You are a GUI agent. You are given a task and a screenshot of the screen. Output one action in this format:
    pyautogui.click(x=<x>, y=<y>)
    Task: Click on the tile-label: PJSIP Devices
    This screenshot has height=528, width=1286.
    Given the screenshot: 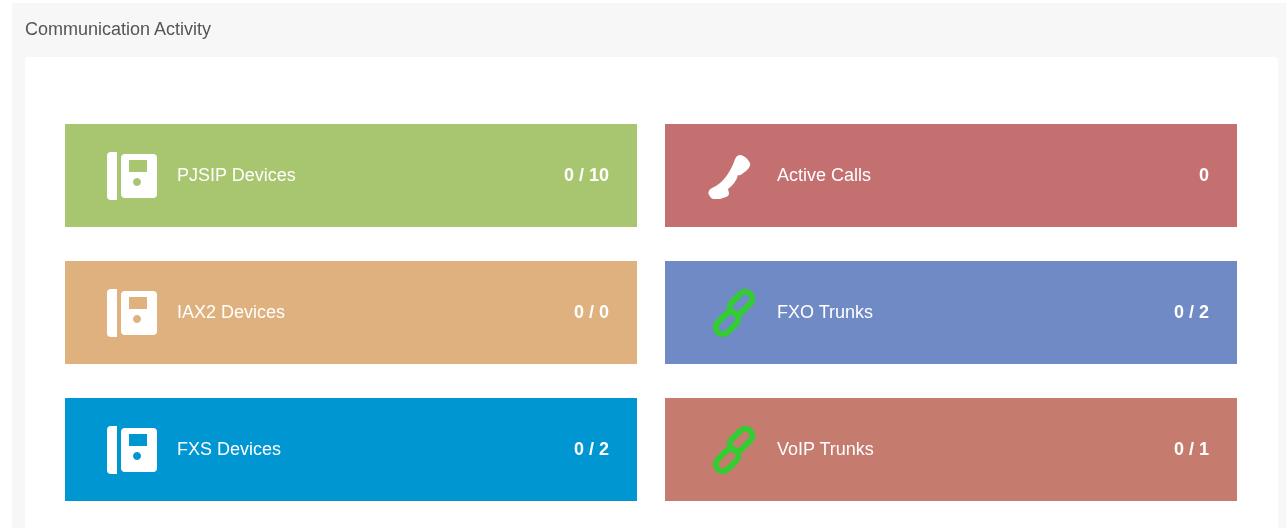 What is the action you would take?
    pyautogui.click(x=237, y=175)
    